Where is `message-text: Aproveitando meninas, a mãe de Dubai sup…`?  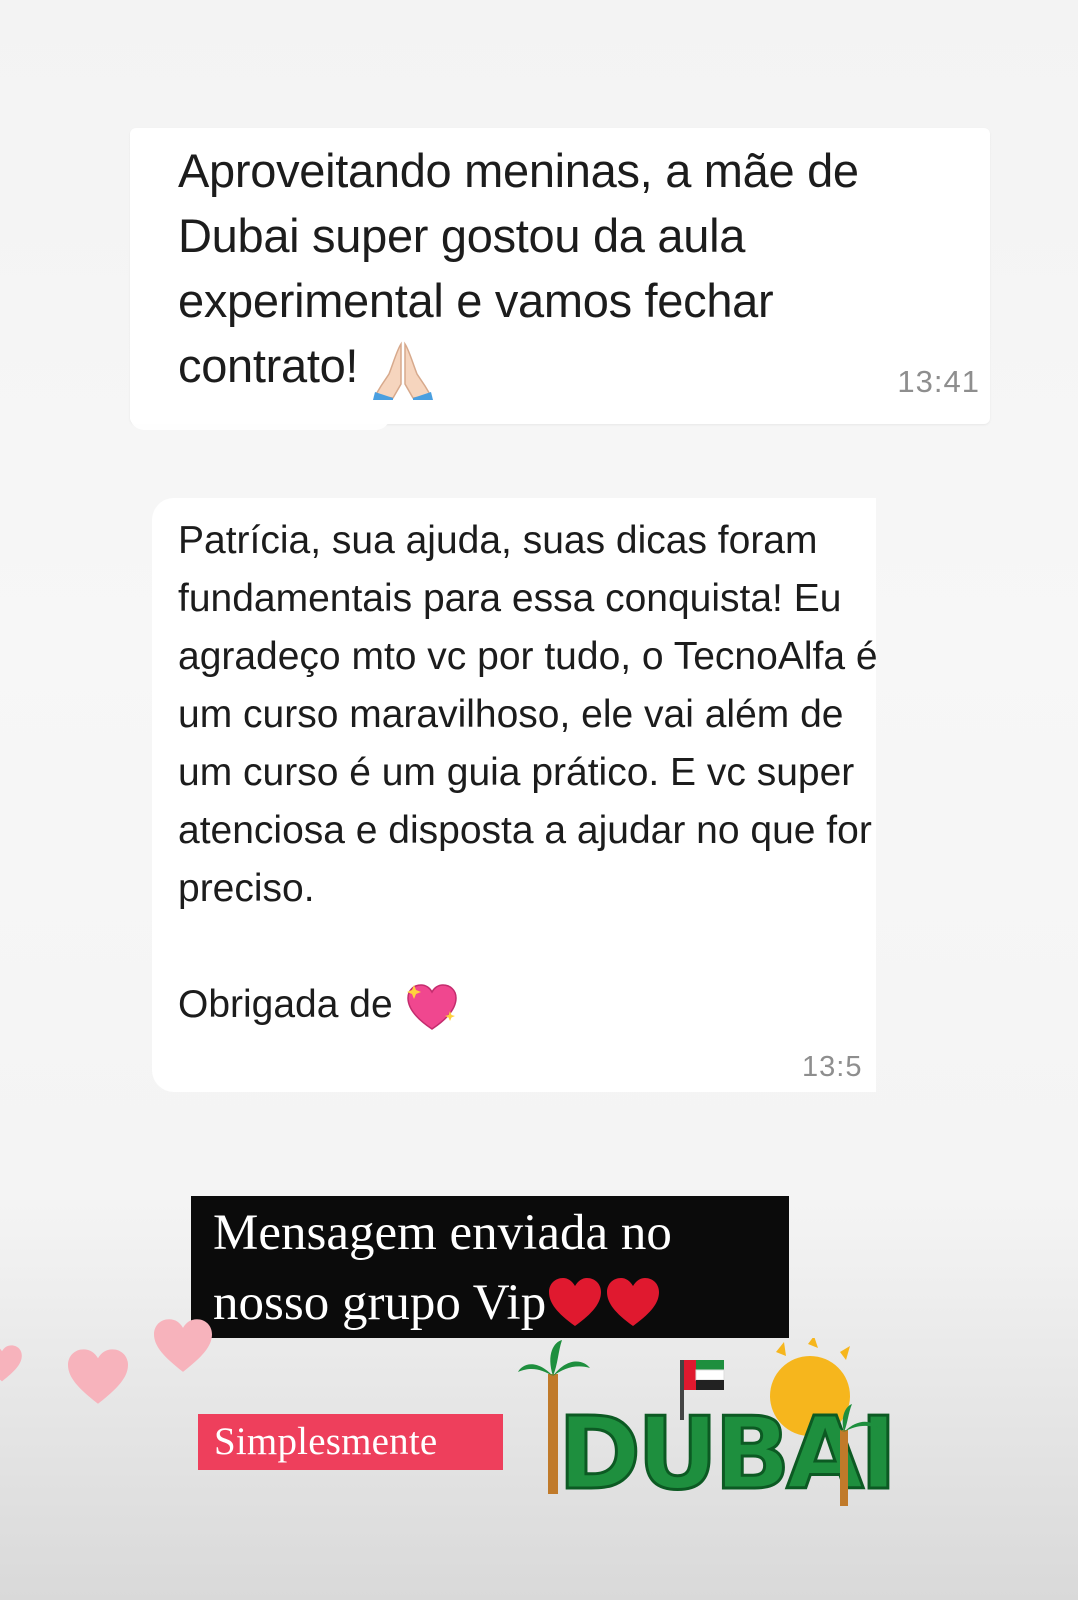
message-text: Aproveitando meninas, a mãe de Dubai sup… is located at coordinates (558, 269).